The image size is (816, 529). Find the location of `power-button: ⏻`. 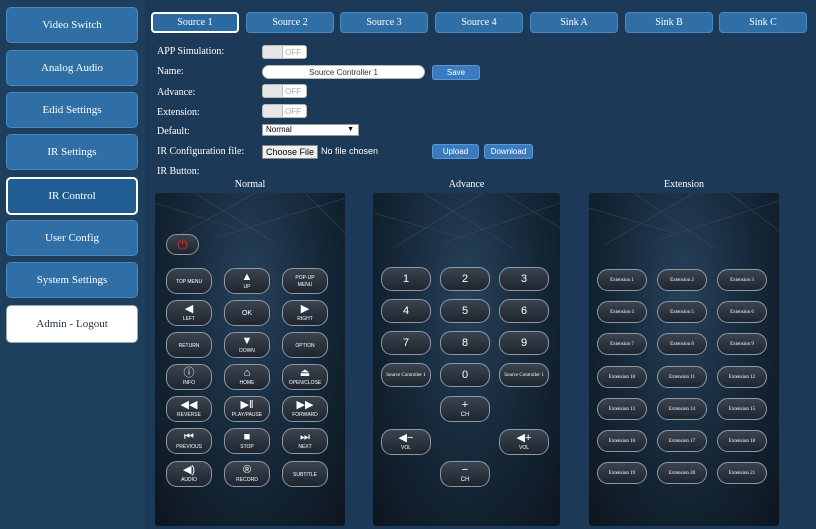

power-button: ⏻ is located at coordinates (182, 244).